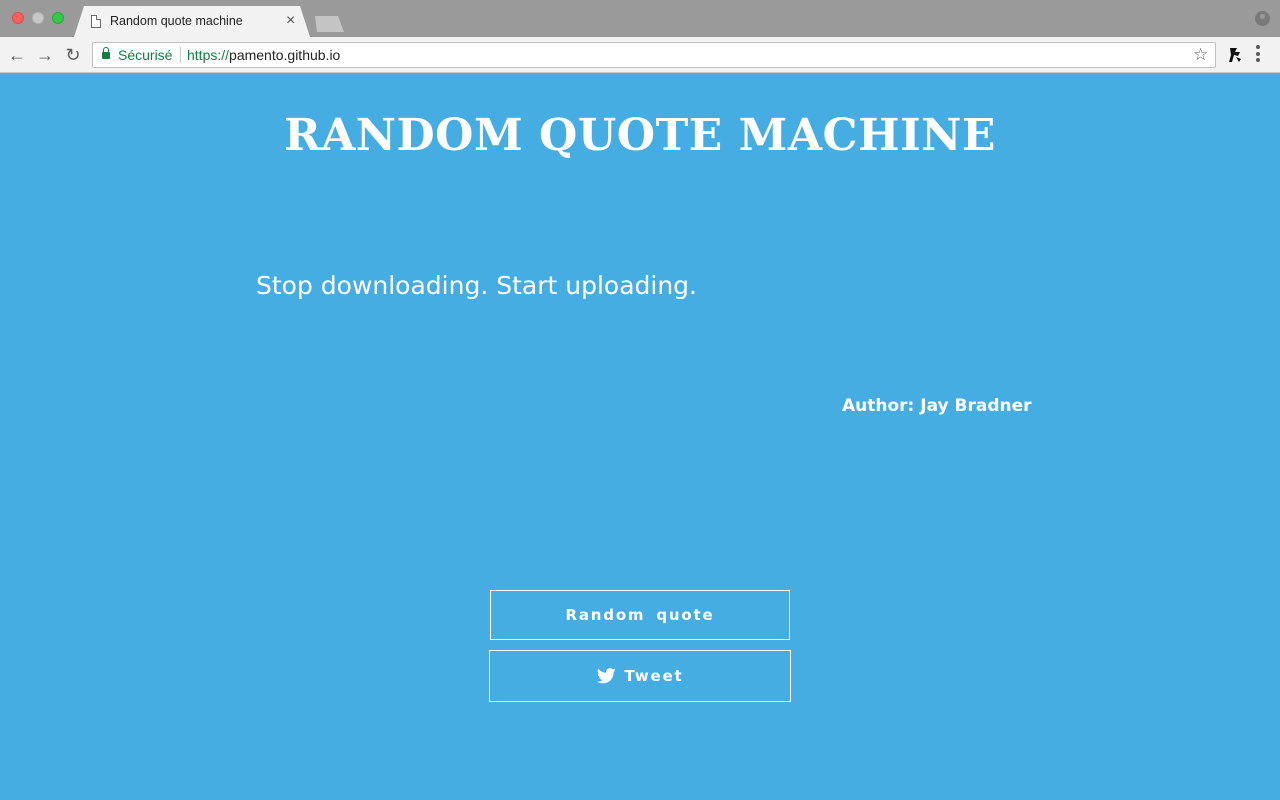 Image resolution: width=1280 pixels, height=800 pixels. I want to click on page-document-icon, so click(96, 21).